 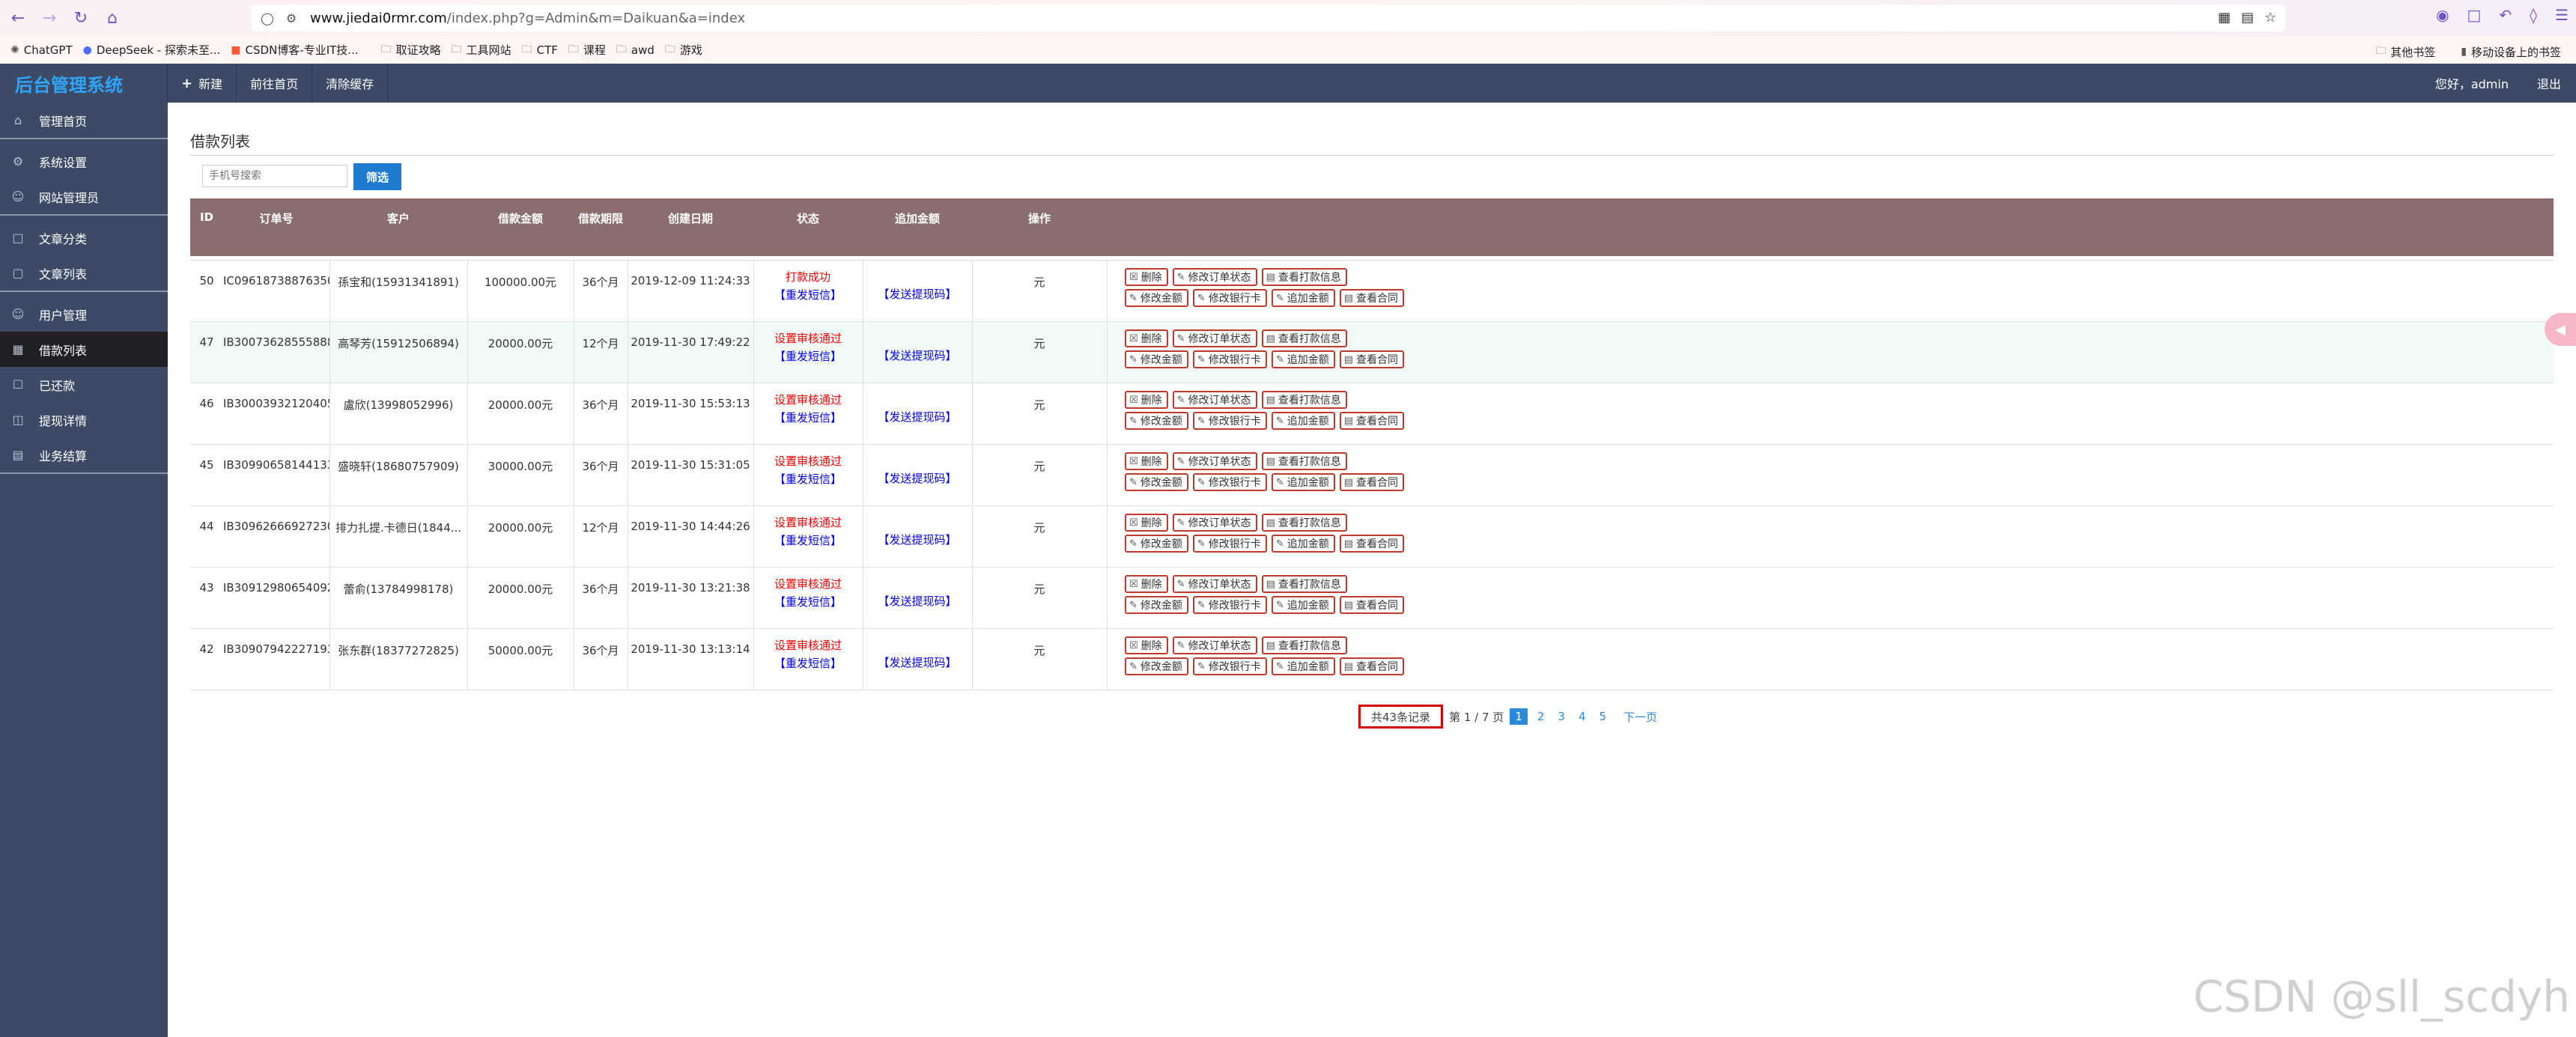 I want to click on next-page-link: 下一页, so click(x=1640, y=717).